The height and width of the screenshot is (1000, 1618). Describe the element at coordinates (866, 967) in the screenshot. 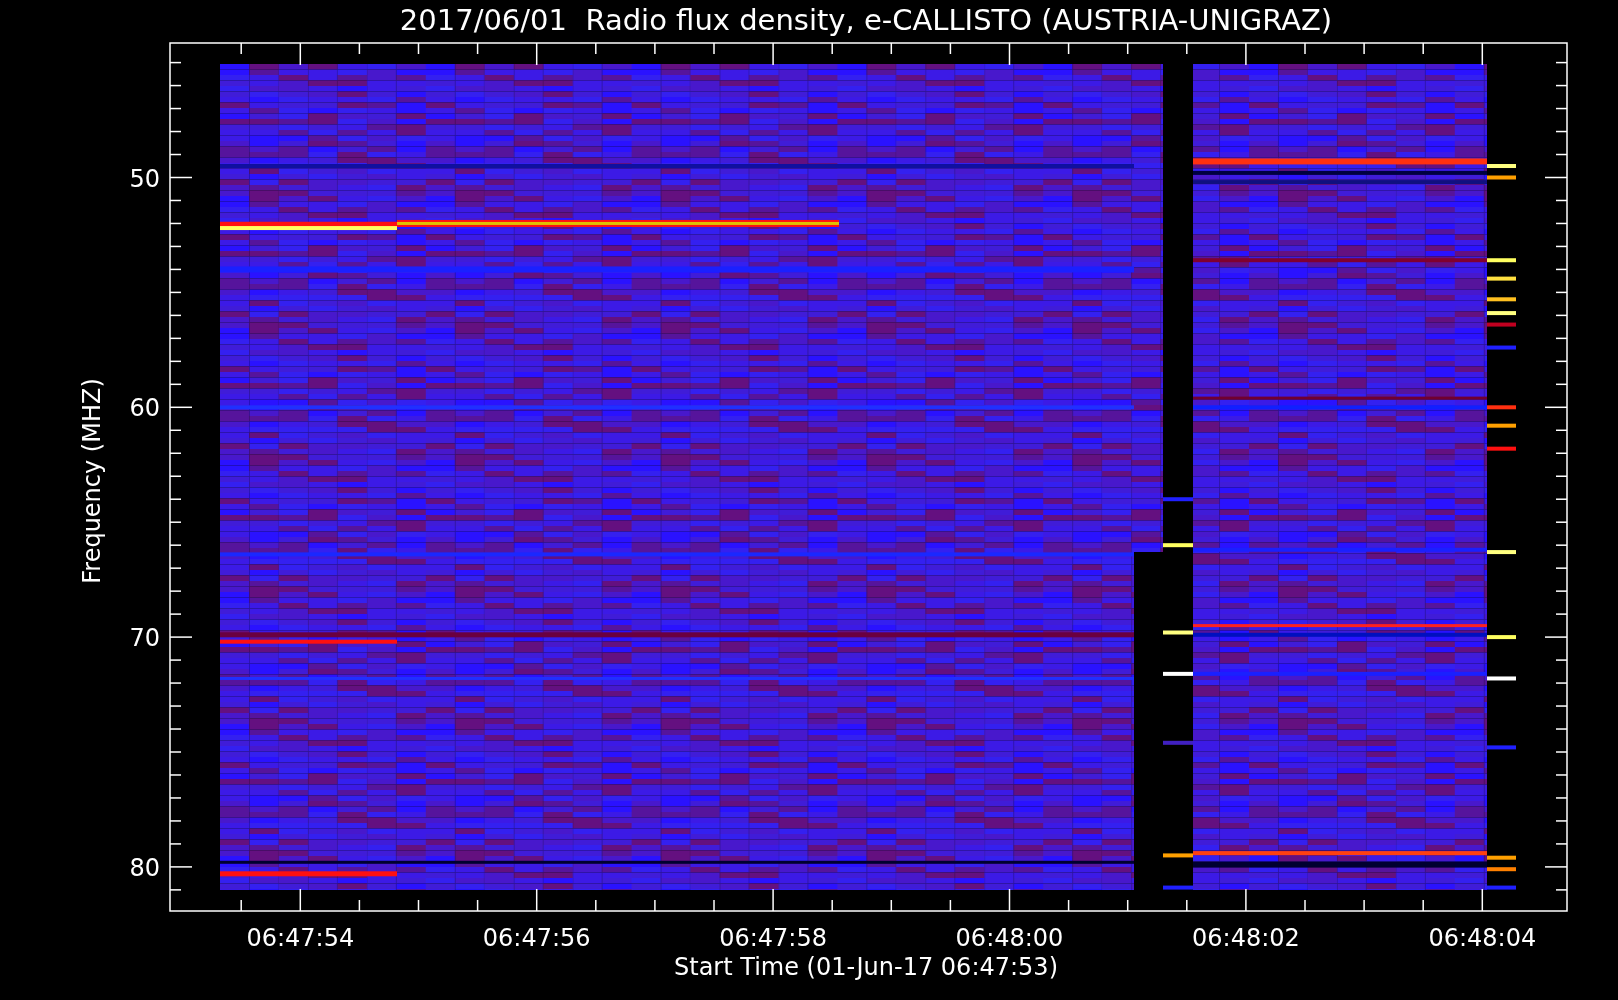

I see `axis-label: Start Time (01-Jun-17 06:47:53)` at that location.